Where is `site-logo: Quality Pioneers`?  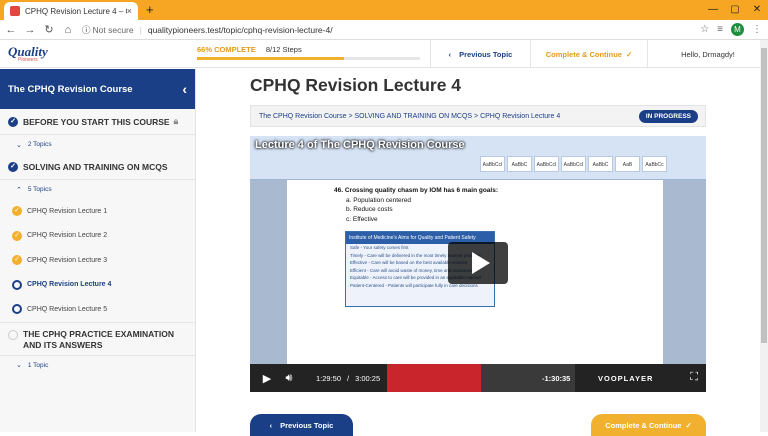
site-logo: Quality Pioneers is located at coordinates (34, 54).